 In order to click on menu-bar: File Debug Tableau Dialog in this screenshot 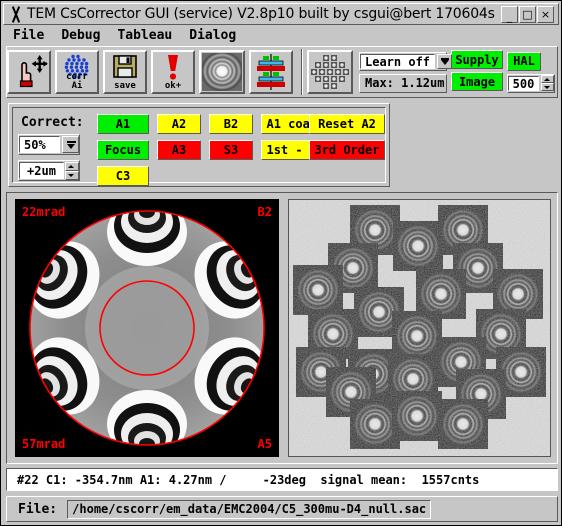, I will do `click(281, 35)`.